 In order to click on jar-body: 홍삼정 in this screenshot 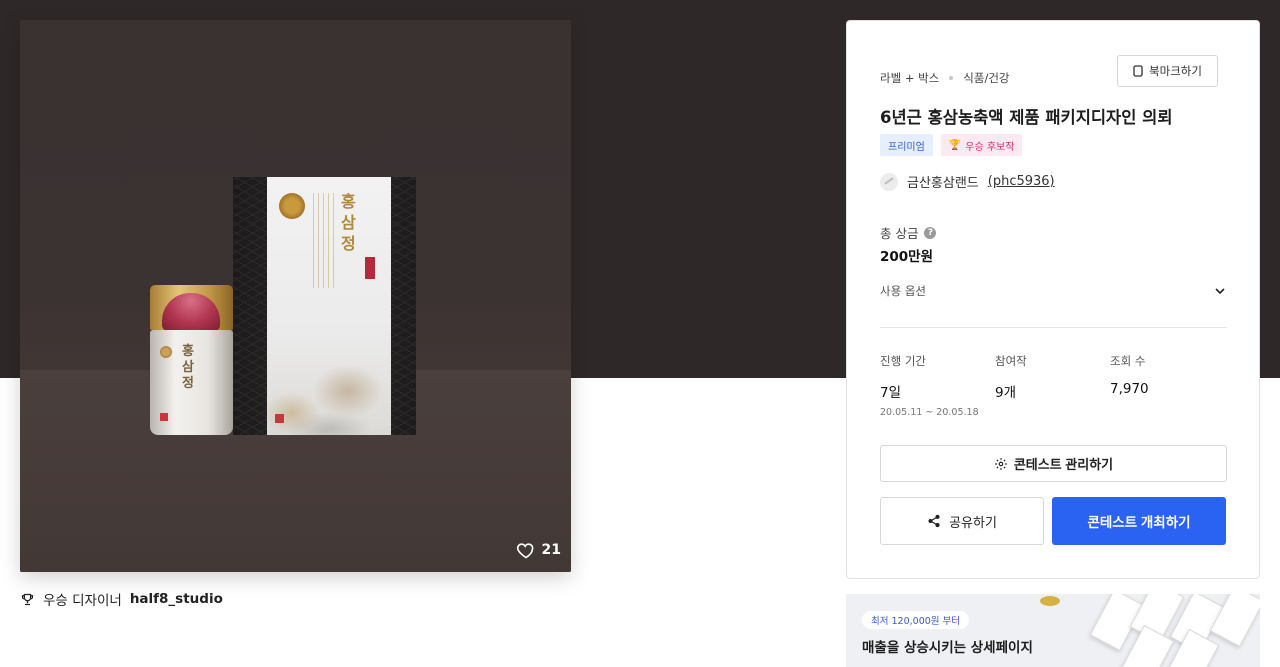, I will do `click(191, 382)`.